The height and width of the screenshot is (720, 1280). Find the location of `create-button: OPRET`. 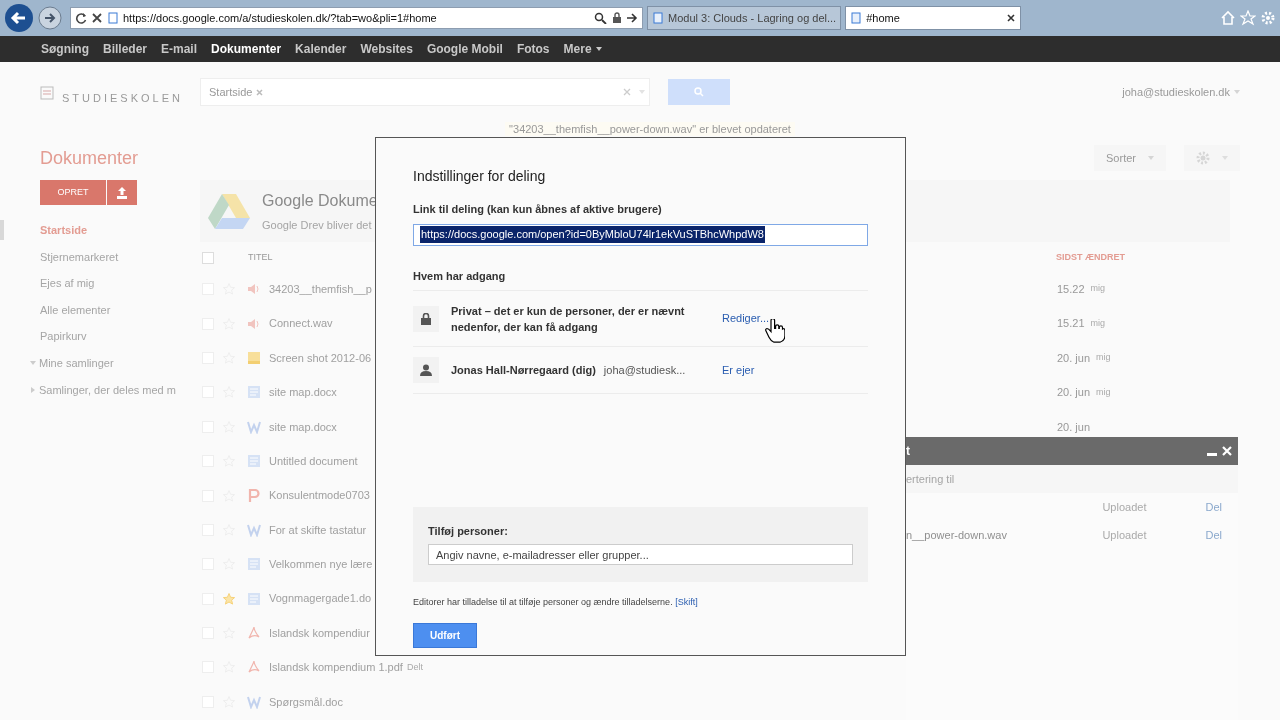

create-button: OPRET is located at coordinates (73, 192).